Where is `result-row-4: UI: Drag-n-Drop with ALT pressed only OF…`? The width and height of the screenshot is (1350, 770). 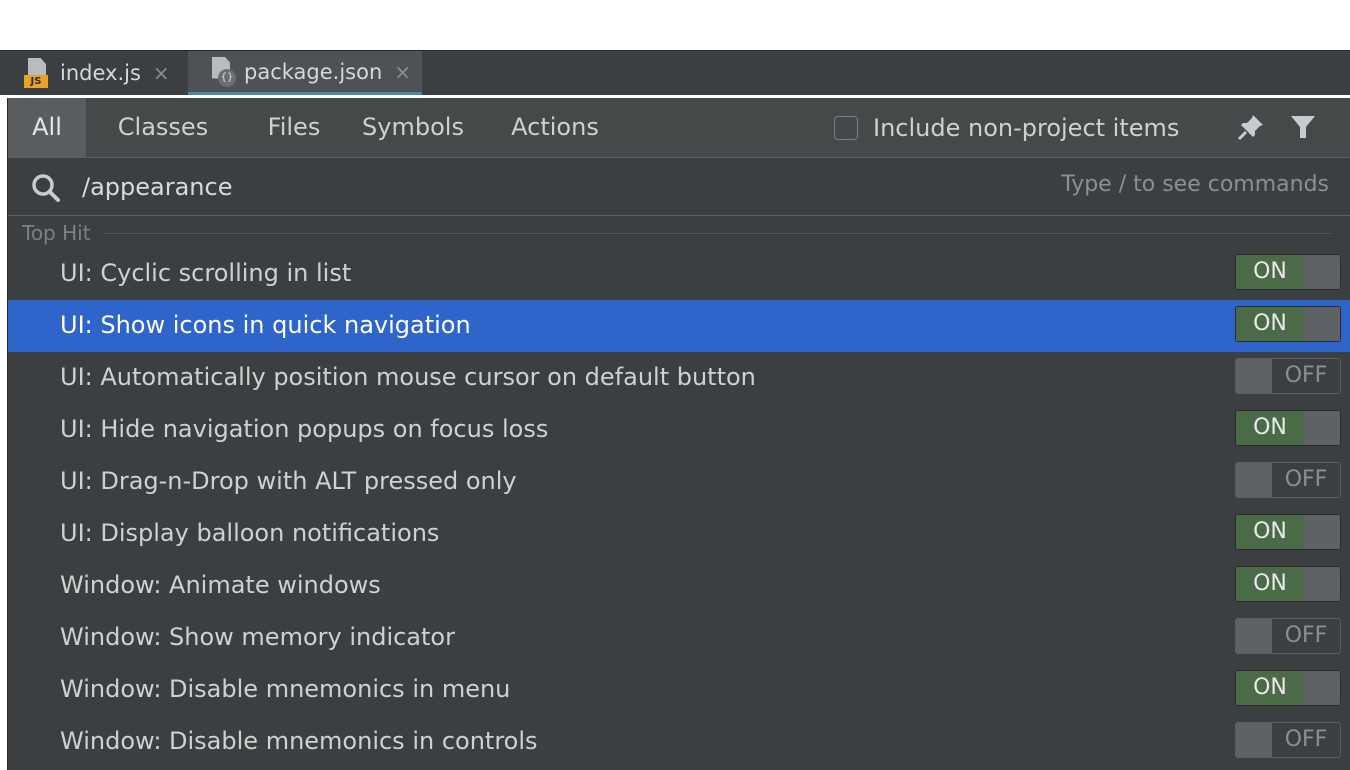 result-row-4: UI: Drag-n-Drop with ALT pressed only OF… is located at coordinates (679, 482).